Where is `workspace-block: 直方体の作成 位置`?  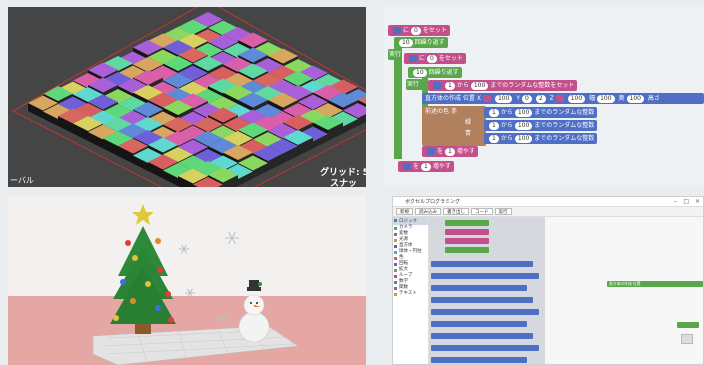
workspace-block: 直方体の作成 位置 is located at coordinates (655, 284).